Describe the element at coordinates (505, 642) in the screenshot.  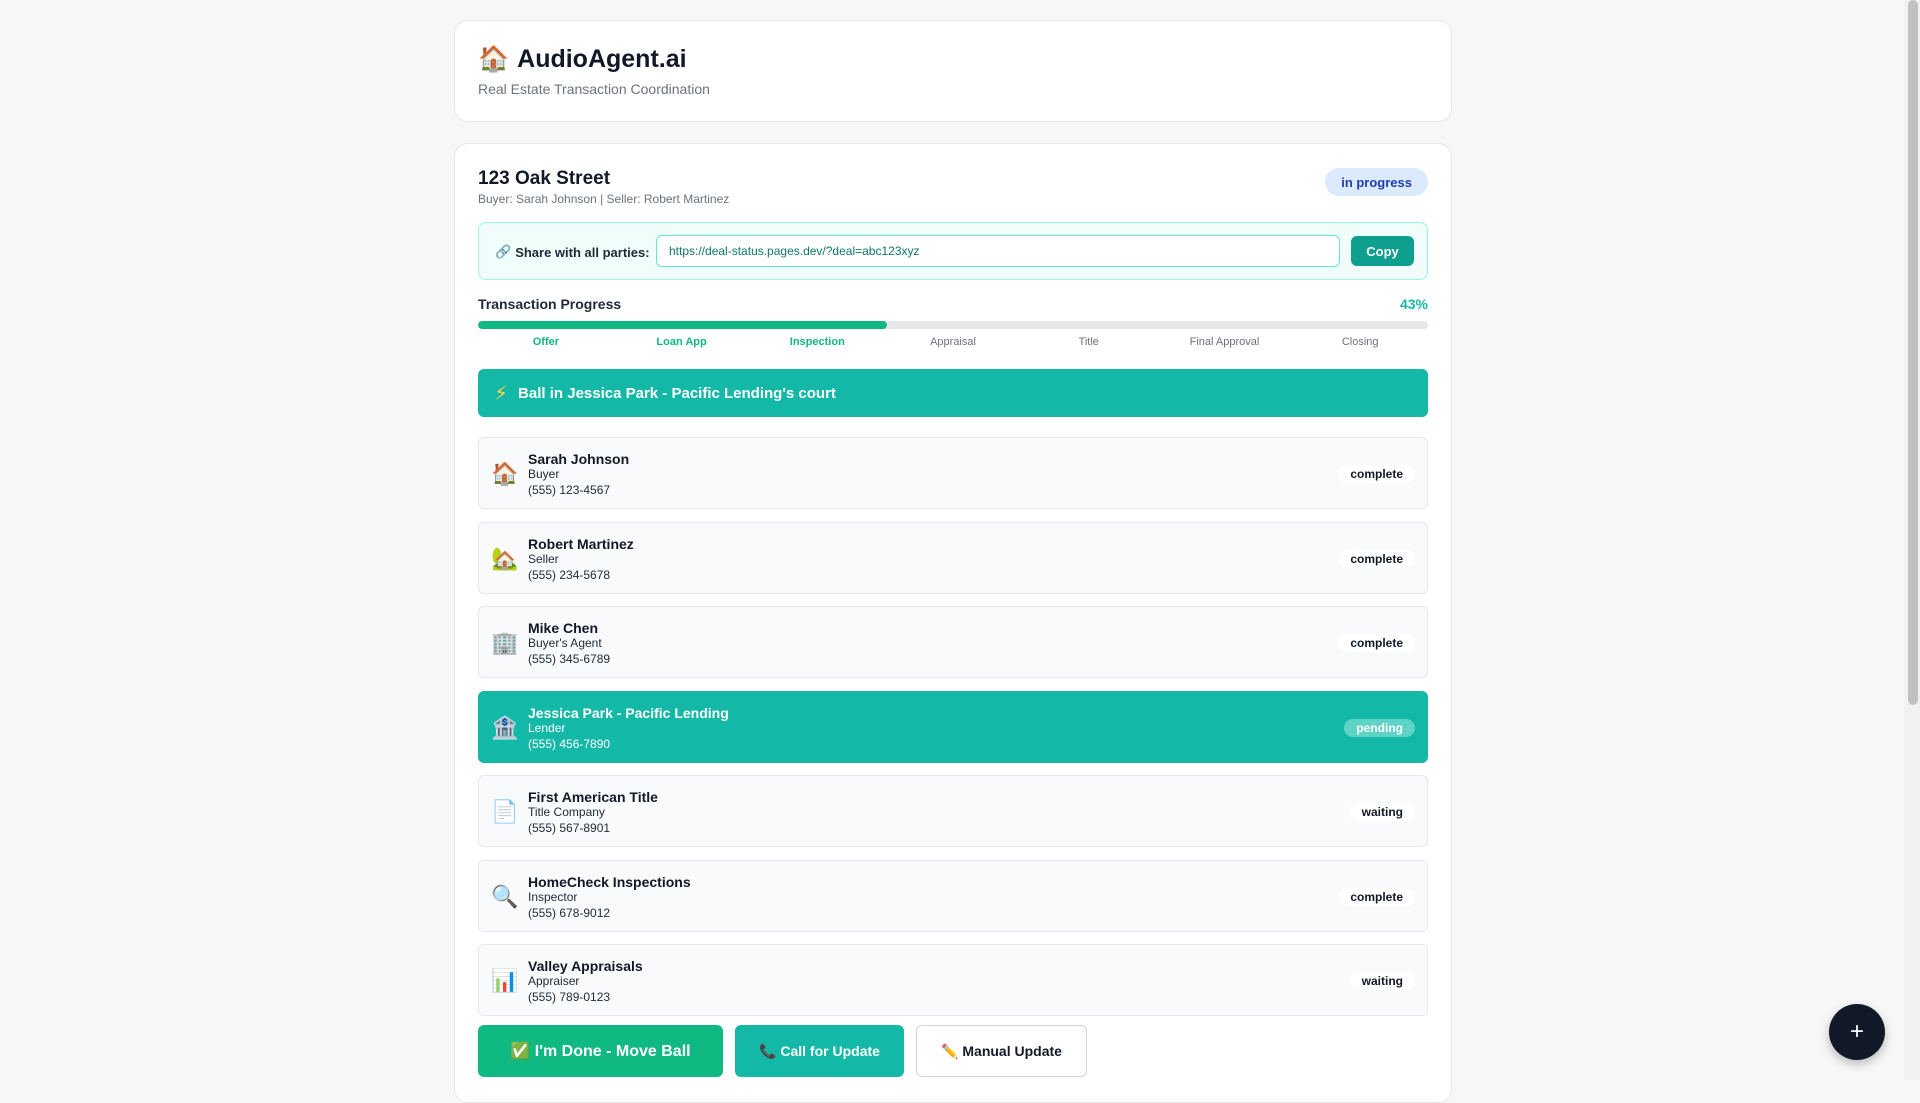
I see `party-icon: 🏢` at that location.